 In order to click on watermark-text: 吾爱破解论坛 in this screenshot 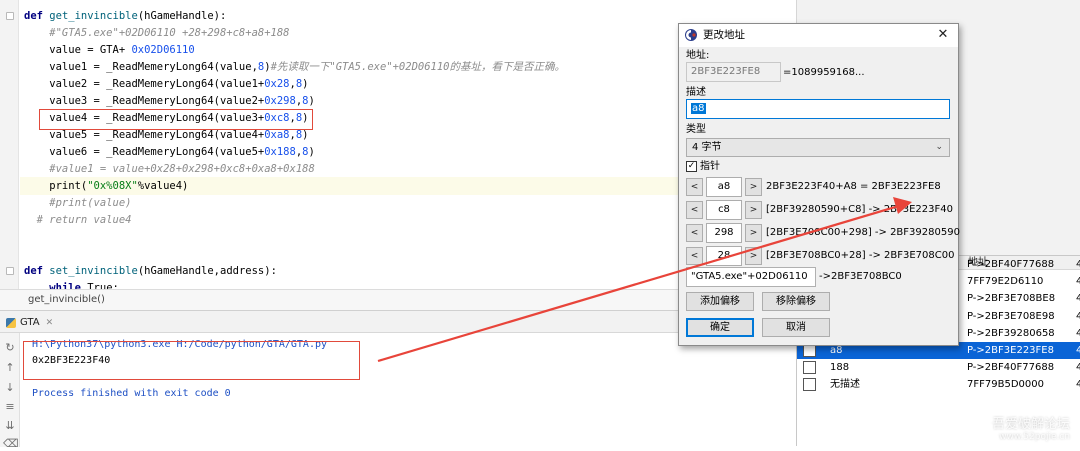, I will do `click(1030, 424)`.